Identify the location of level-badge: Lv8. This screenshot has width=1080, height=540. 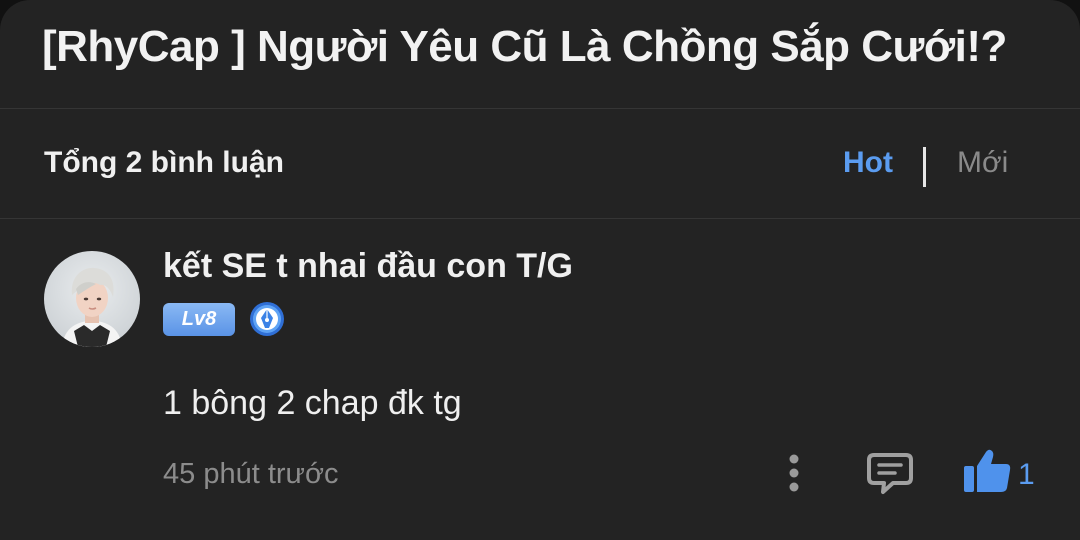
(199, 319).